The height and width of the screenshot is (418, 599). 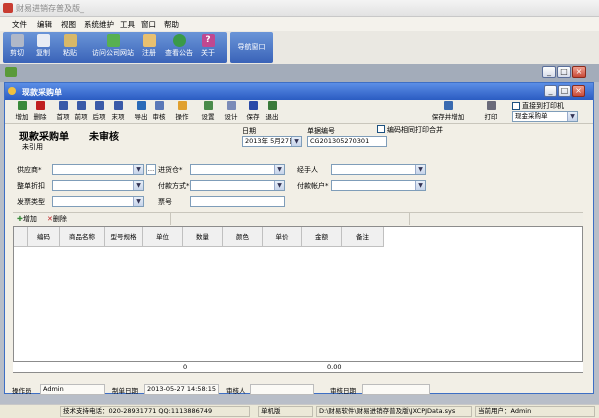 I want to click on menu-bar: 文件 编辑 视图 系统维护 工具 窗口 帮助, so click(x=299, y=24).